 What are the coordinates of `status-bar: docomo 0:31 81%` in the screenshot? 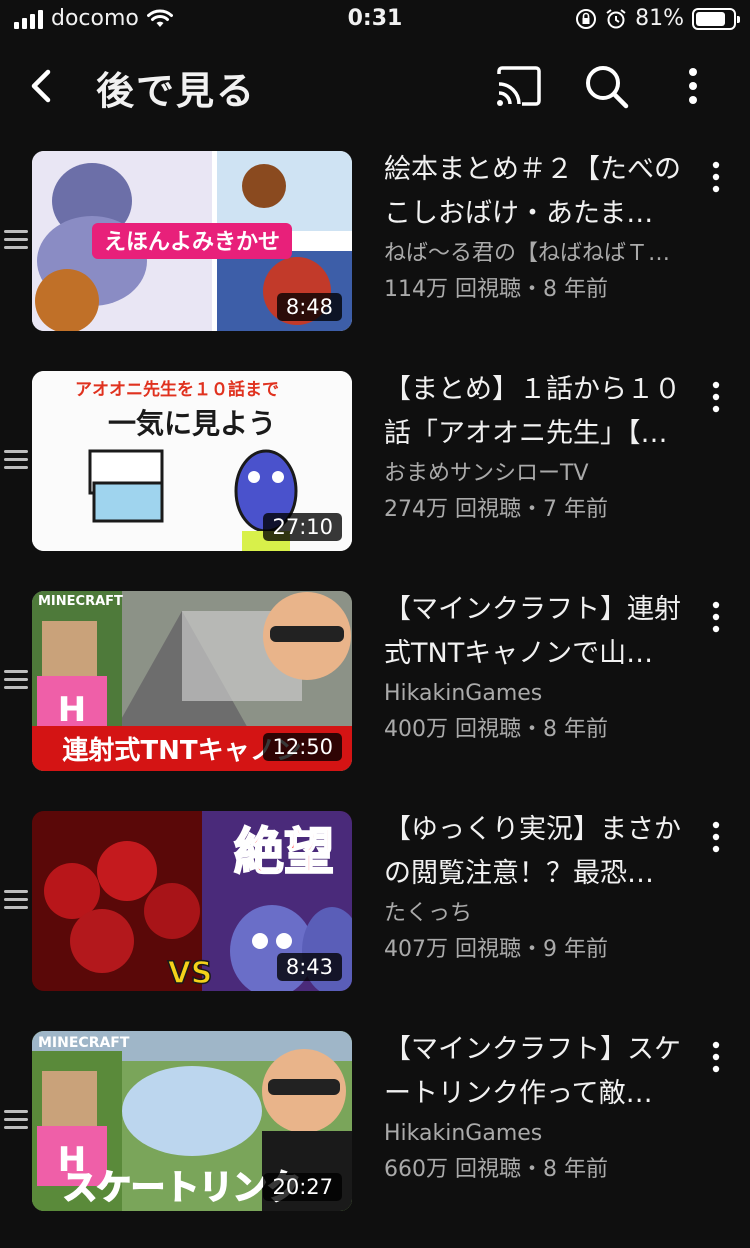 It's located at (375, 22).